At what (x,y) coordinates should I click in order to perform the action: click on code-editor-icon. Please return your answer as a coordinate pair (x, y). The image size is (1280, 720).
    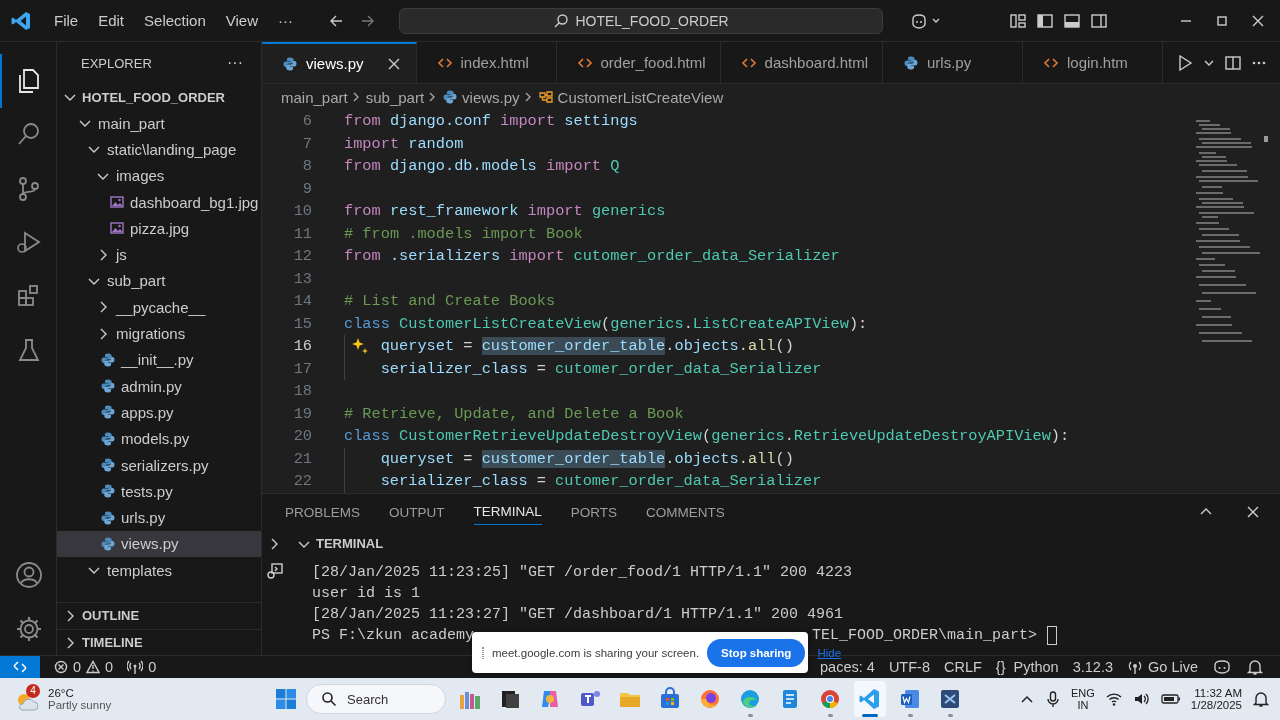
    Looking at the image, I should click on (870, 699).